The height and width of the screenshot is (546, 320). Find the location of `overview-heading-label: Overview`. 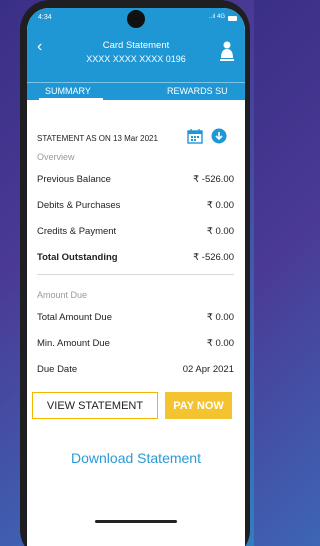

overview-heading-label: Overview is located at coordinates (56, 157).